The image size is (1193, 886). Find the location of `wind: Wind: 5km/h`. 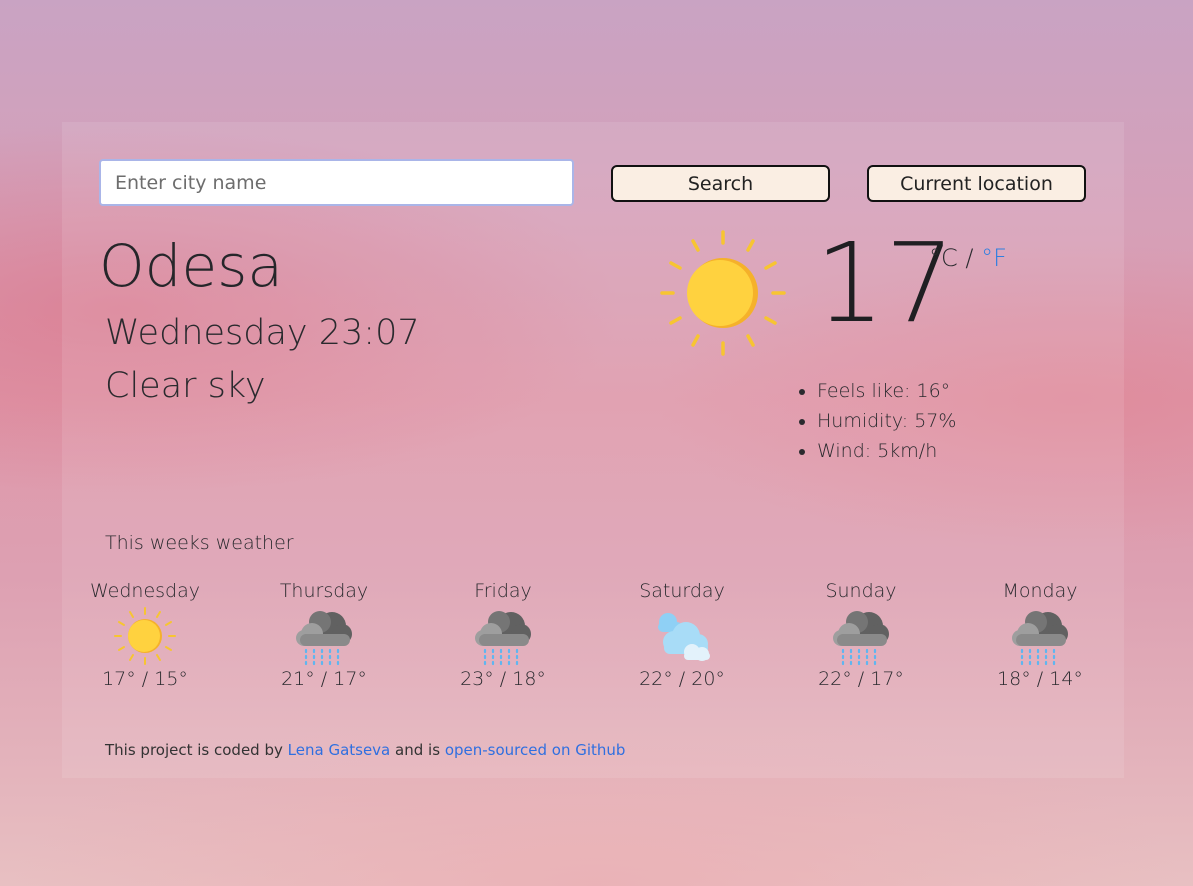

wind: Wind: 5km/h is located at coordinates (877, 451).